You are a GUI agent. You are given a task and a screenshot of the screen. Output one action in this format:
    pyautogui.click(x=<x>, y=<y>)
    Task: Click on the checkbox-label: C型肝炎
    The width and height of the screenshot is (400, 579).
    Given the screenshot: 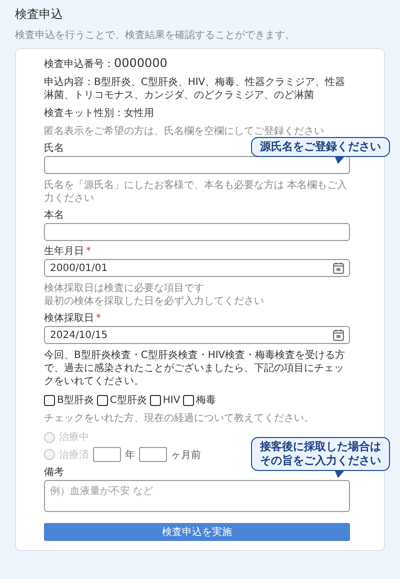 What is the action you would take?
    pyautogui.click(x=128, y=400)
    